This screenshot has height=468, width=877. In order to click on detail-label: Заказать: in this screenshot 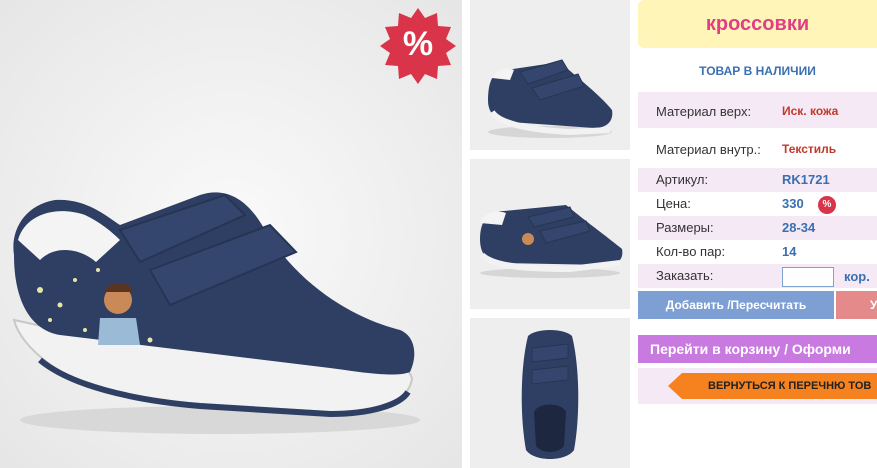, I will do `click(685, 275)`.